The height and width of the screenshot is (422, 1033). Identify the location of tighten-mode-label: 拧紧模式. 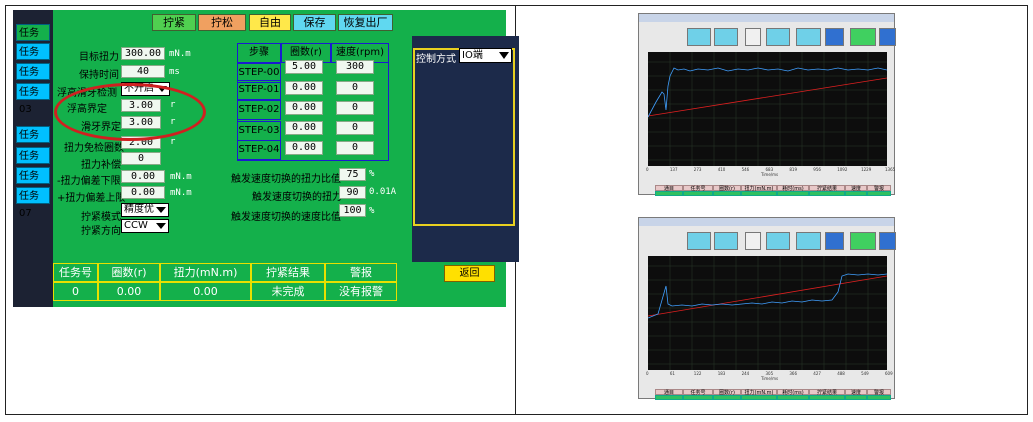
(101, 217).